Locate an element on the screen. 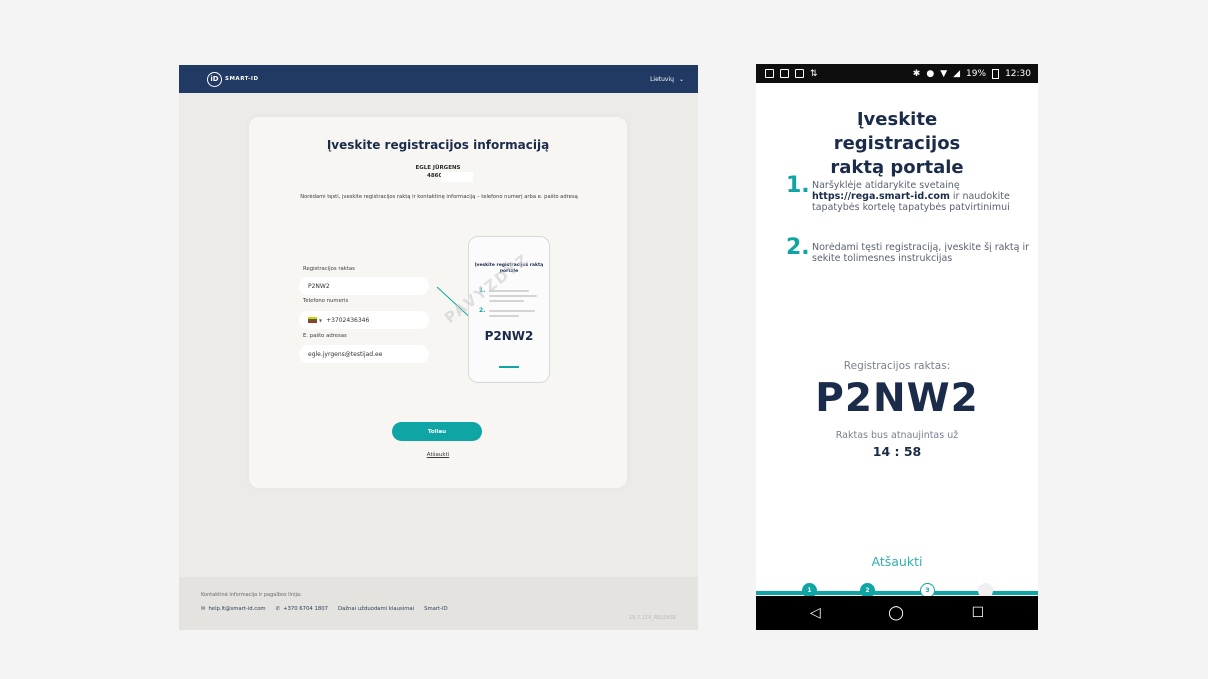 Image resolution: width=1208 pixels, height=679 pixels. home-icon: ◯ is located at coordinates (896, 613).